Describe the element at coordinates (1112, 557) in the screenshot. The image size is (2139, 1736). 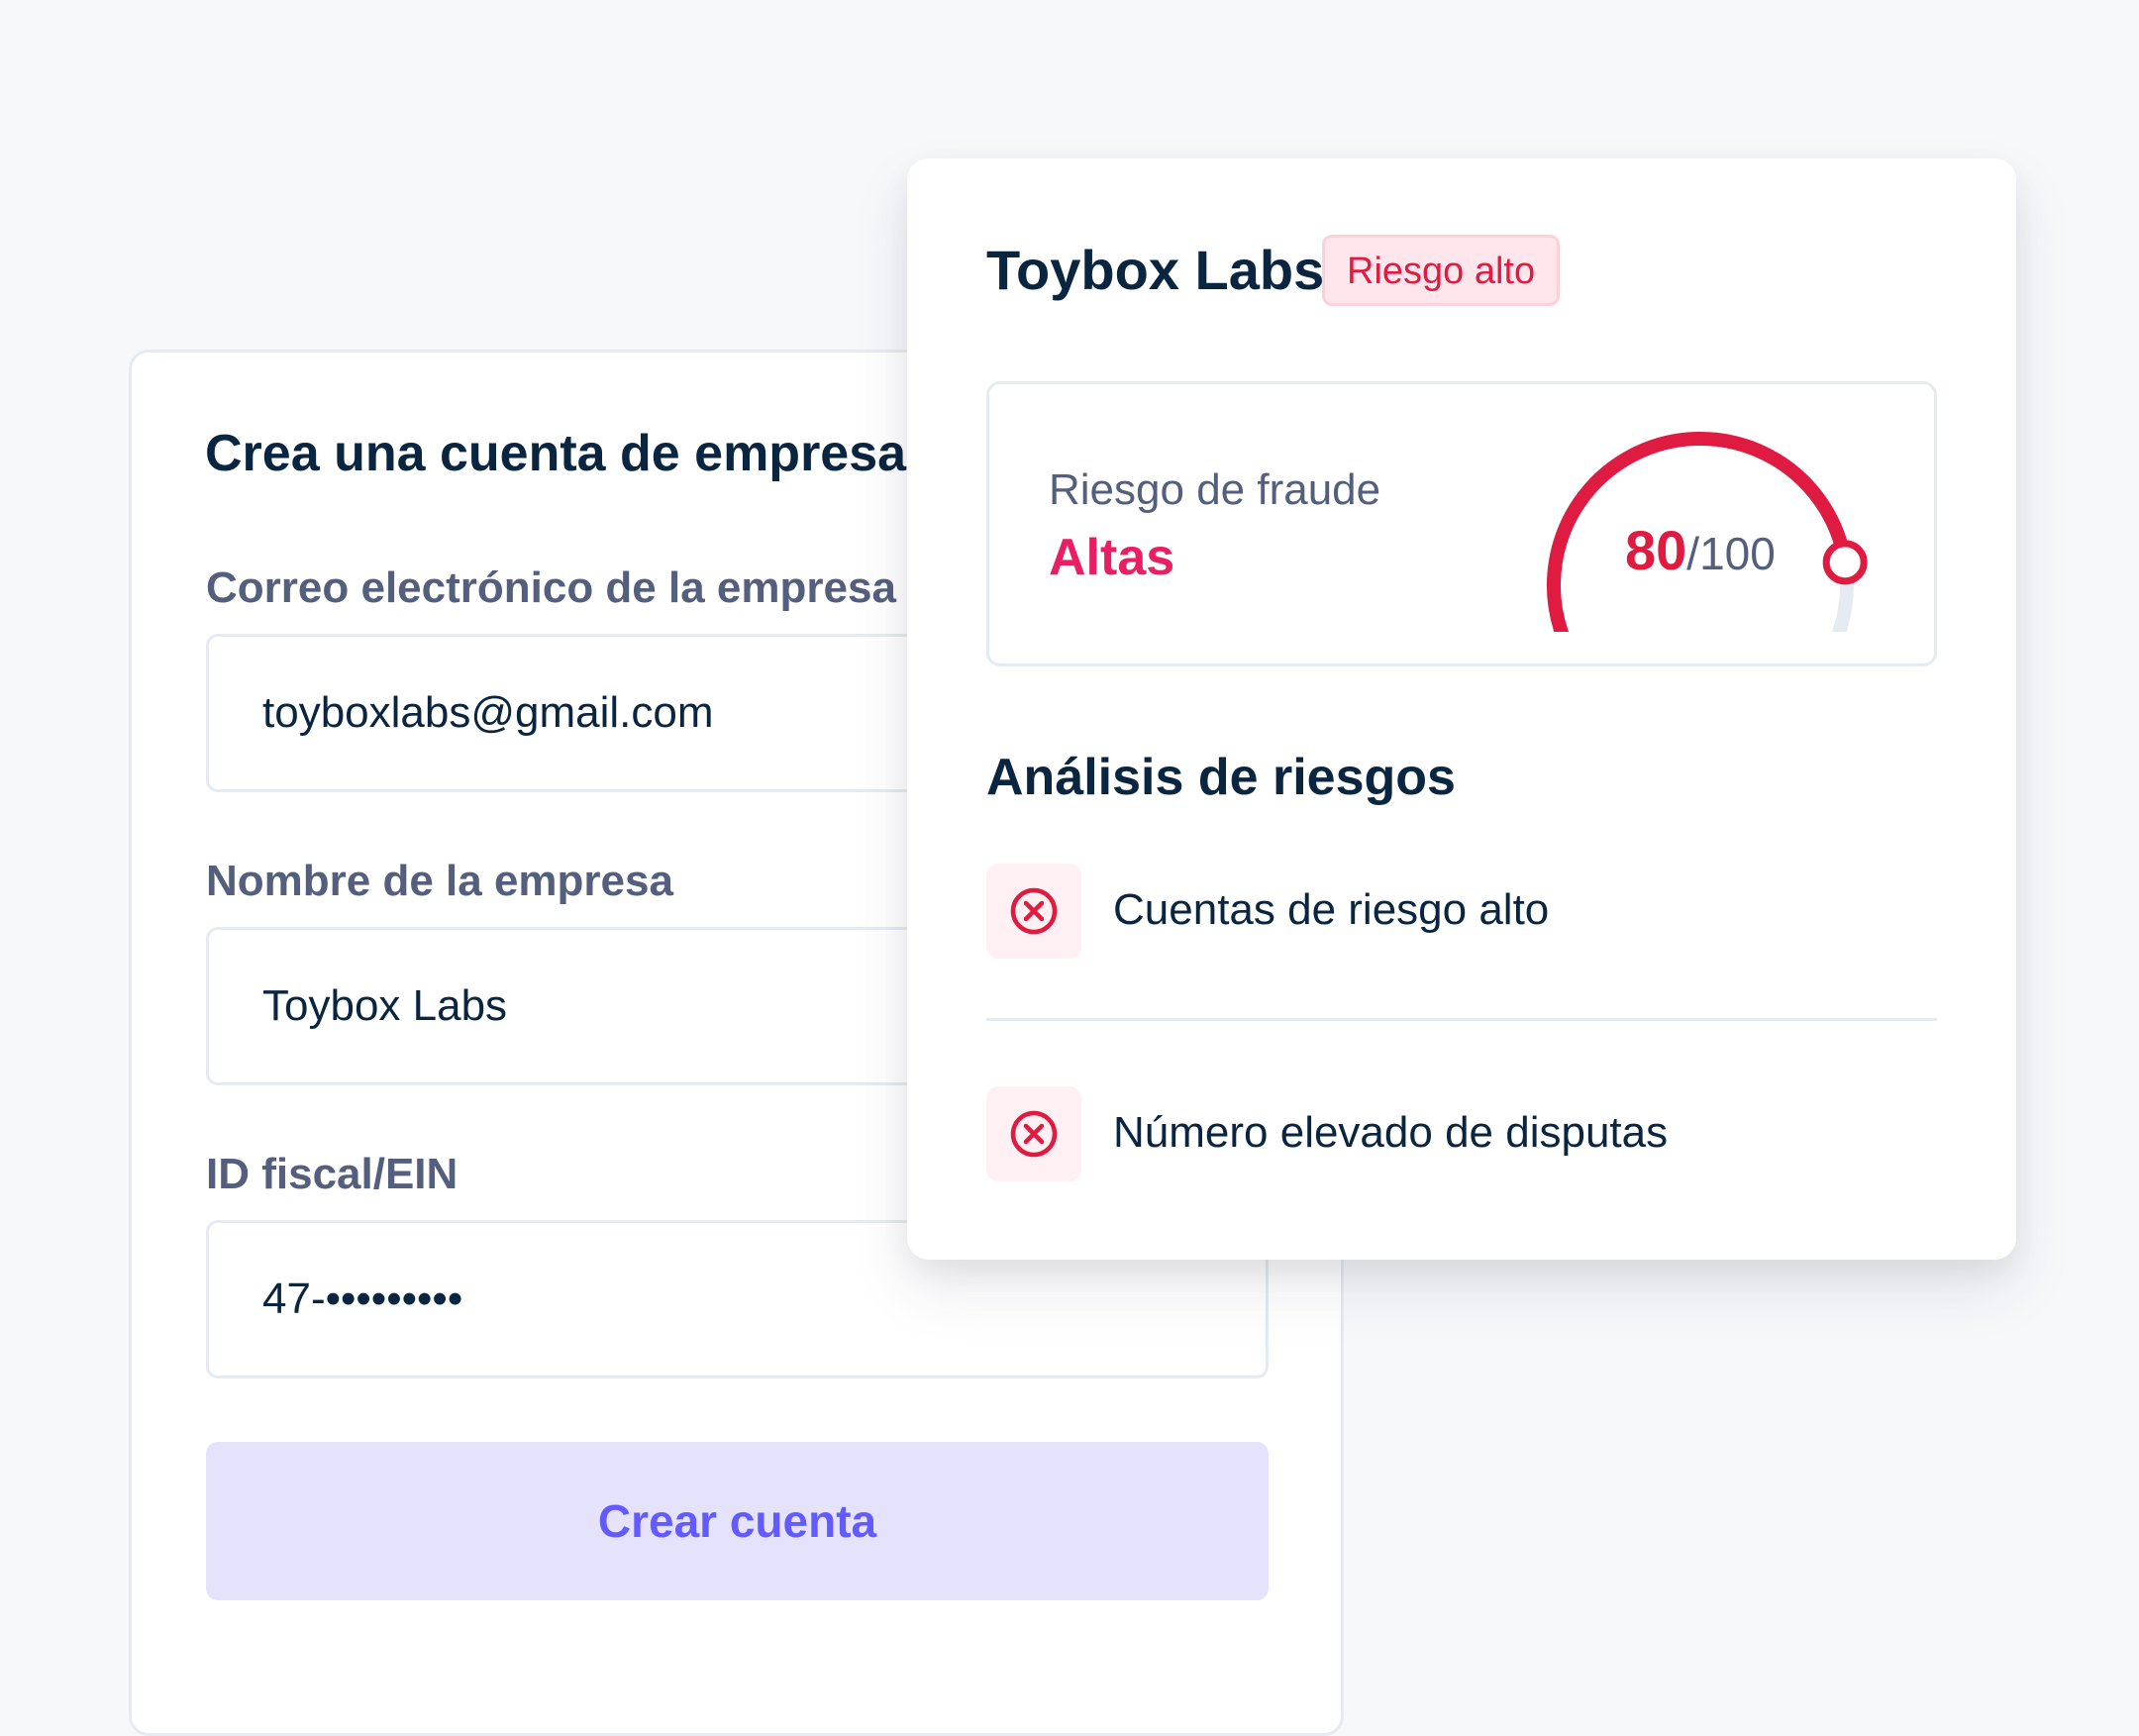
I see `fraud-risk-level: Altas` at that location.